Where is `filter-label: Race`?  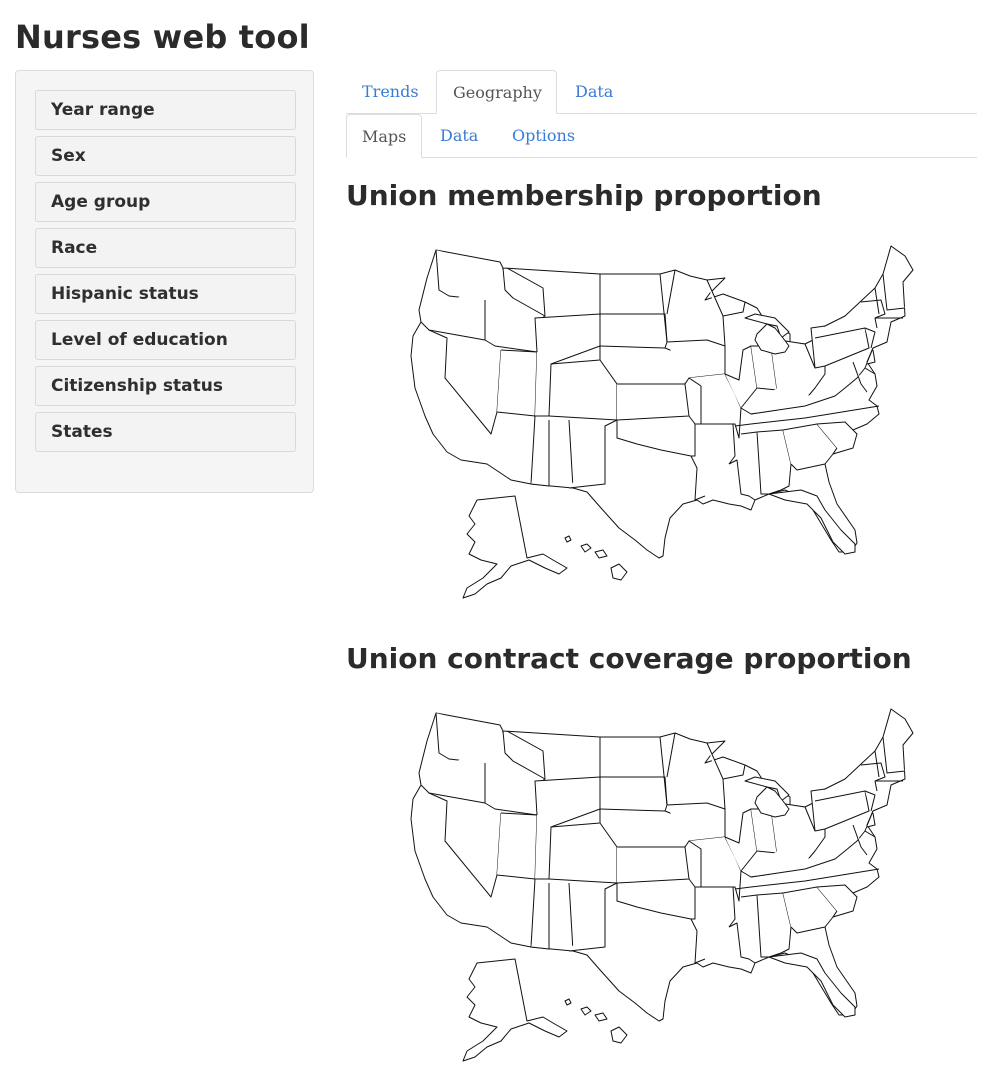
filter-label: Race is located at coordinates (74, 248).